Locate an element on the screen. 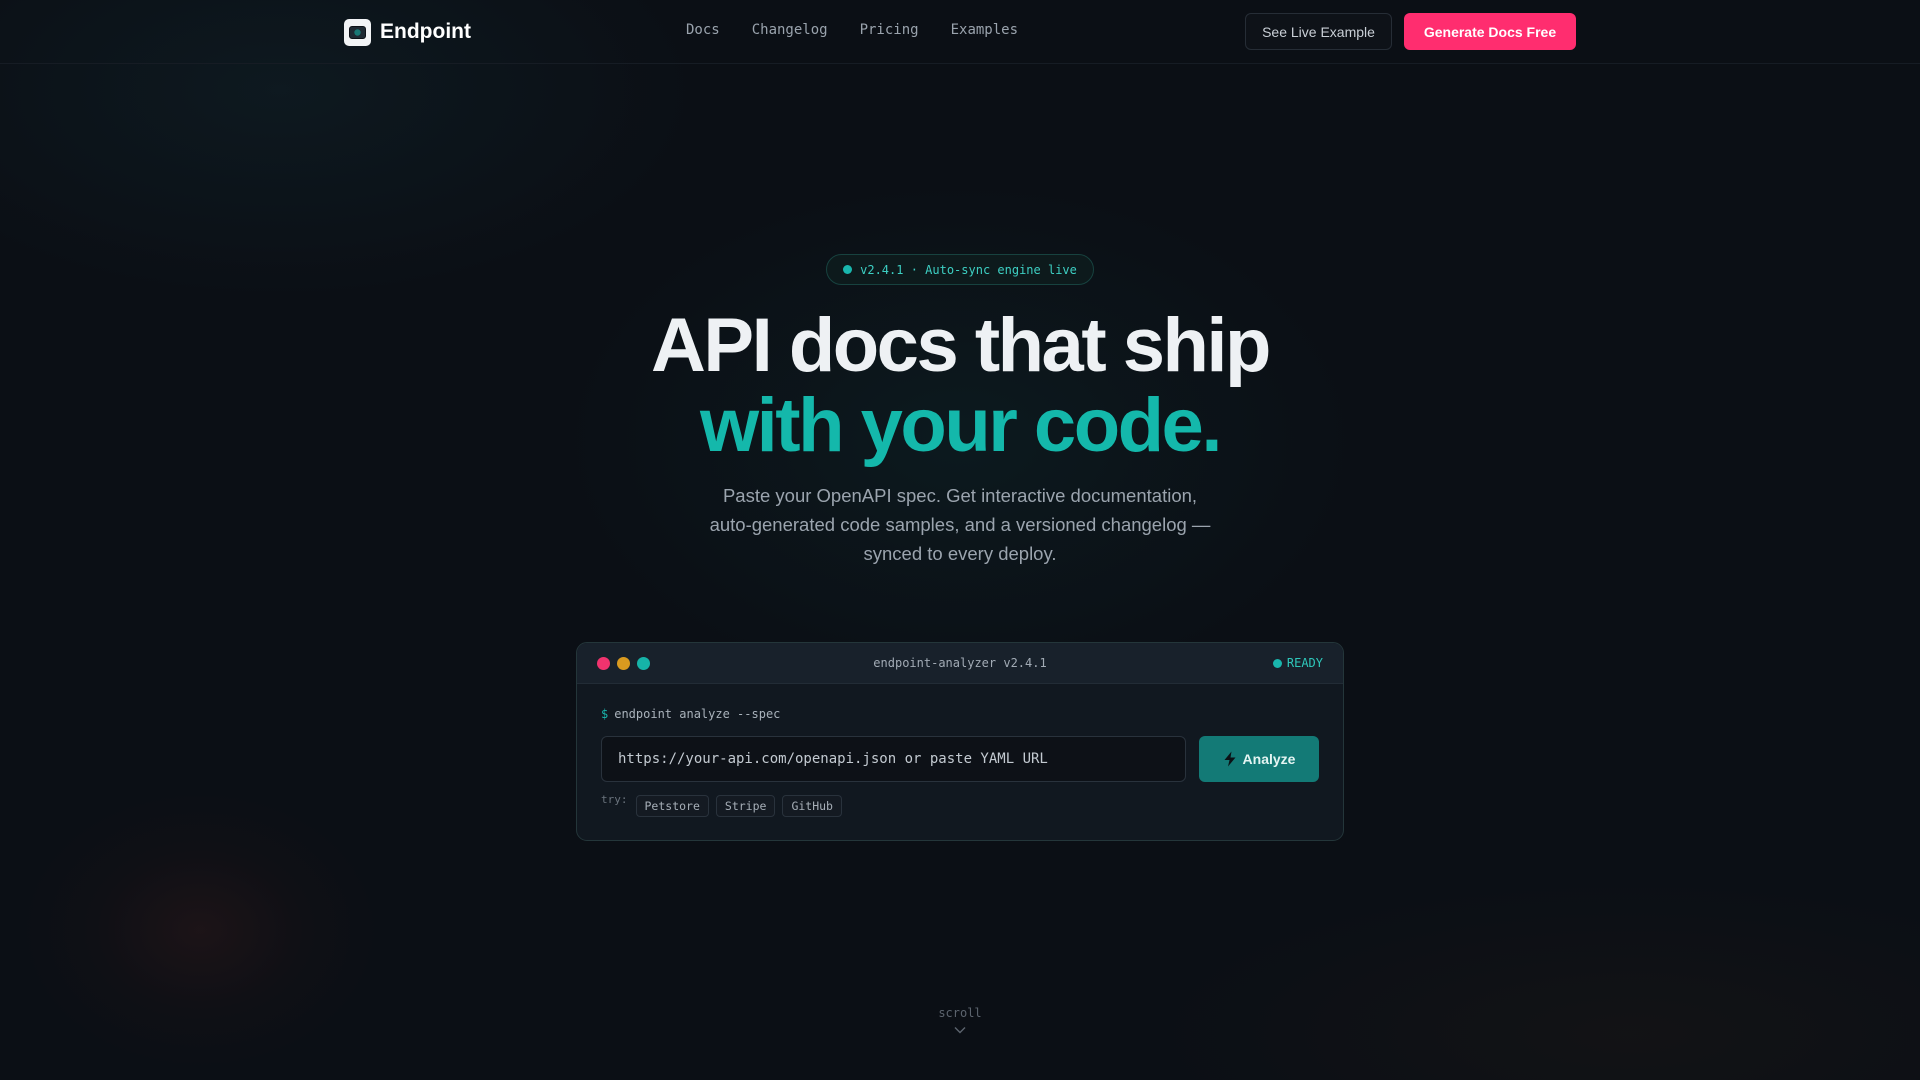  terminal-title: endpoint-analyzer v2.4.1 is located at coordinates (960, 663).